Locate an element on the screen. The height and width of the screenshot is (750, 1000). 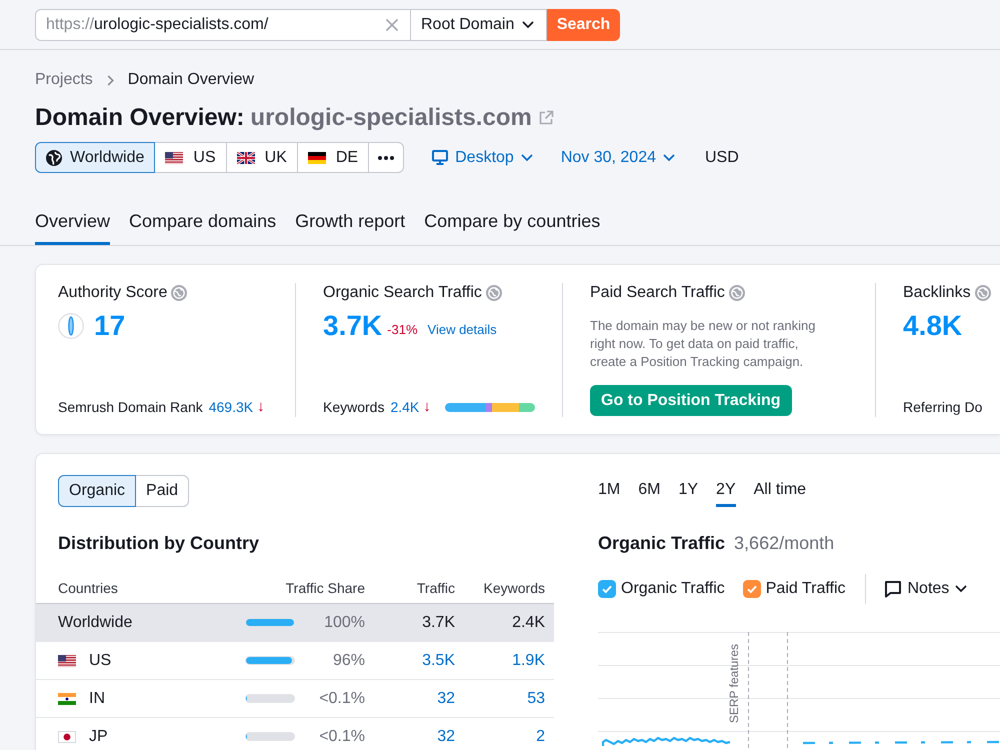
period-tab: All time is located at coordinates (780, 491).